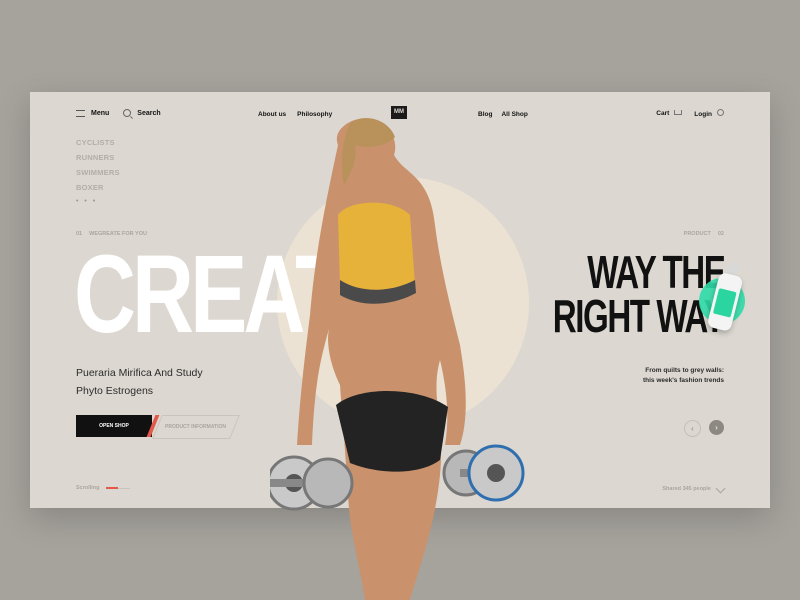 Image resolution: width=800 pixels, height=600 pixels. What do you see at coordinates (483, 473) in the screenshot?
I see `dumbbell-right` at bounding box center [483, 473].